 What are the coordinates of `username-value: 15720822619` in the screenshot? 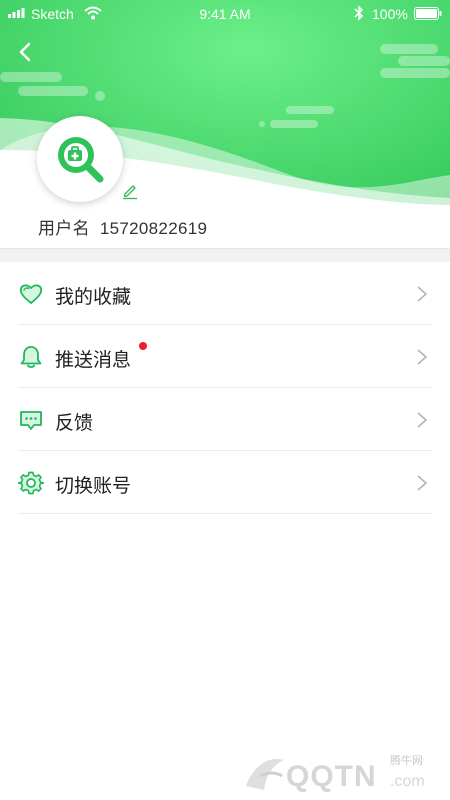 It's located at (153, 228).